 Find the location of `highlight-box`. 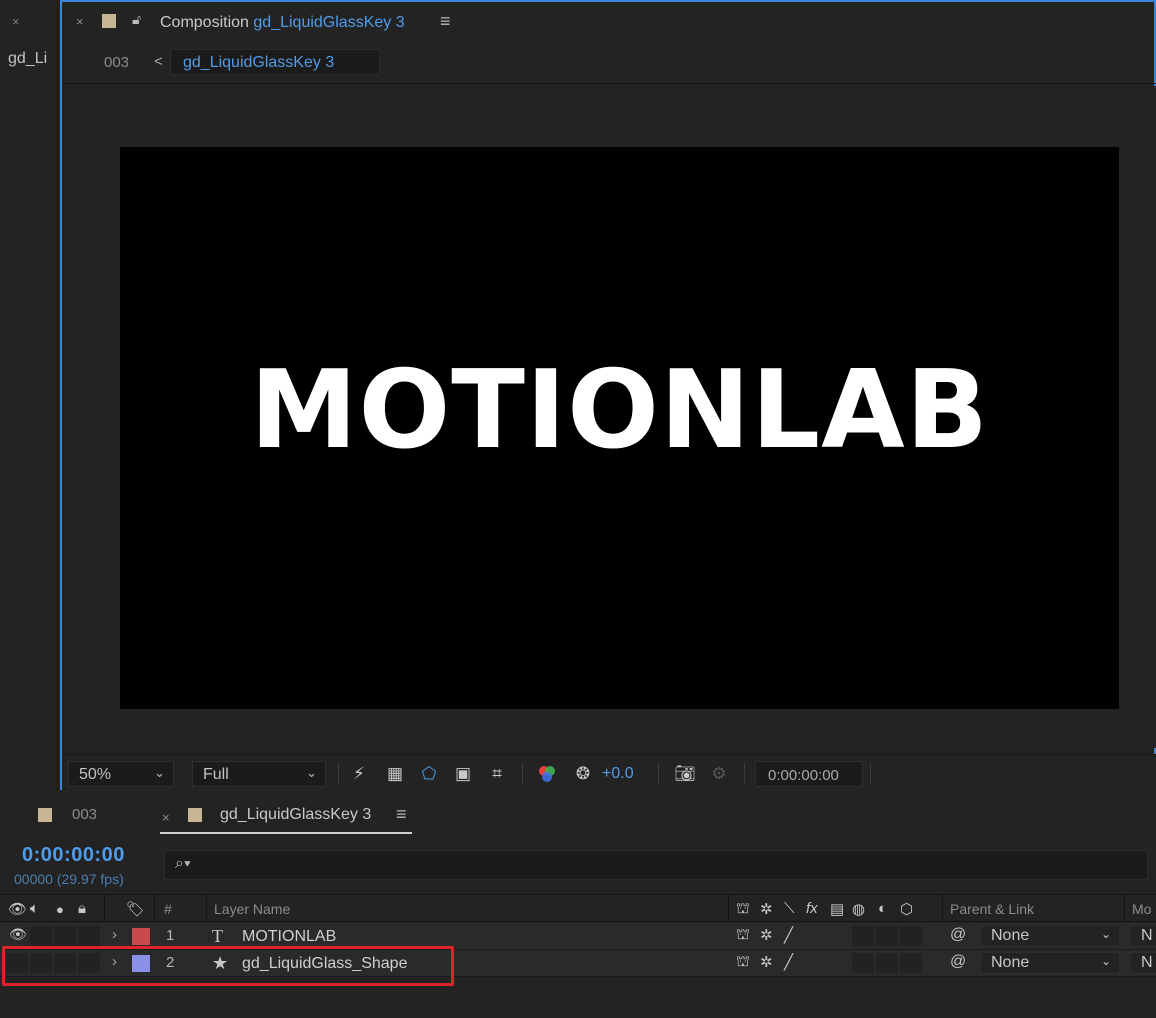

highlight-box is located at coordinates (228, 966).